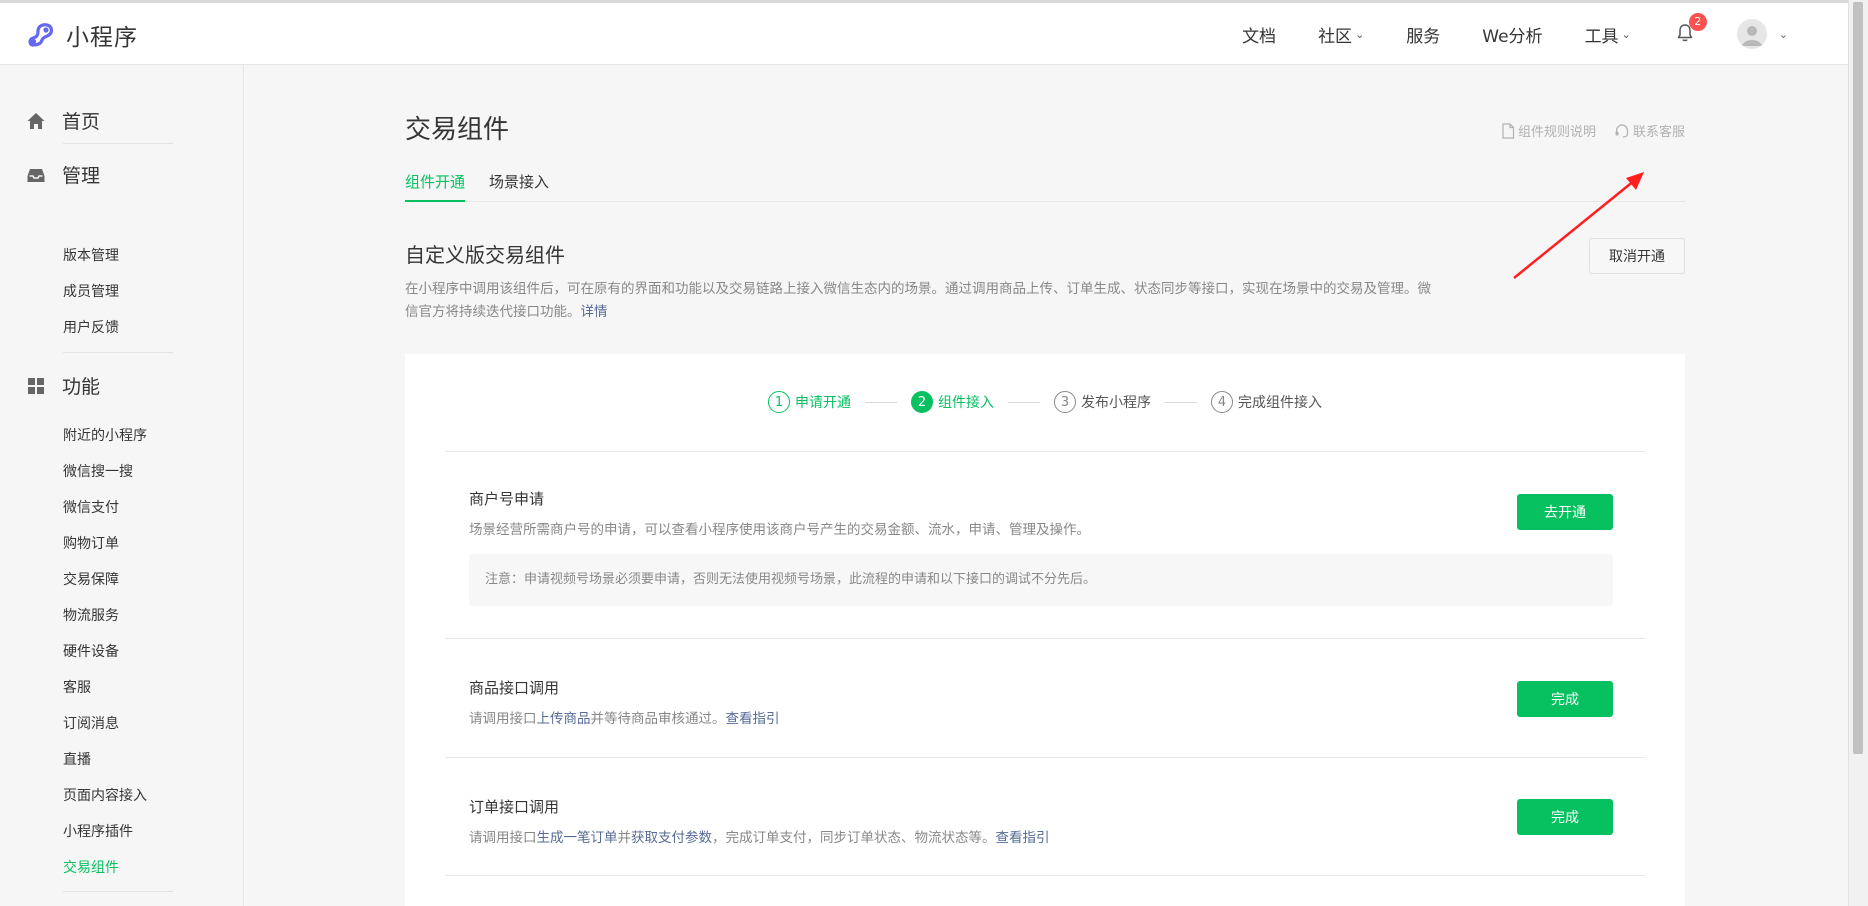 The height and width of the screenshot is (906, 1868). I want to click on create-order-link: 生成一笔订单, so click(577, 838).